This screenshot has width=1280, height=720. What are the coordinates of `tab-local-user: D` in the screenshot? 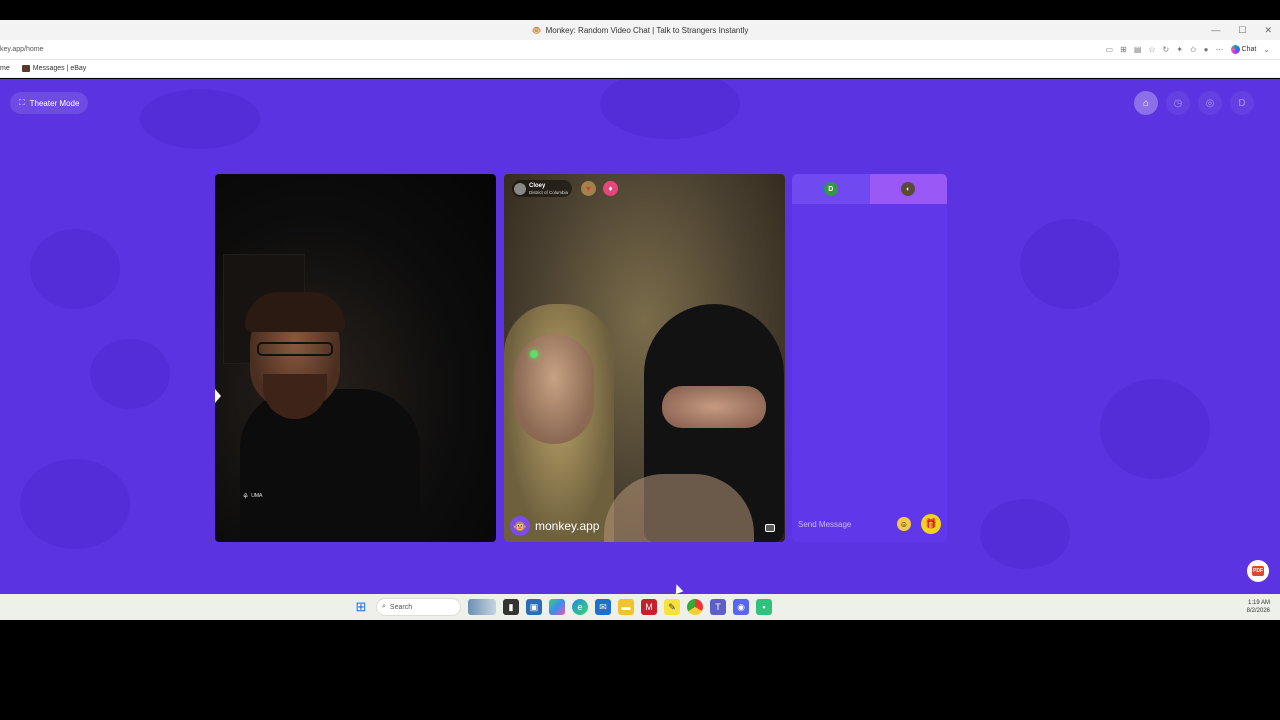 It's located at (831, 189).